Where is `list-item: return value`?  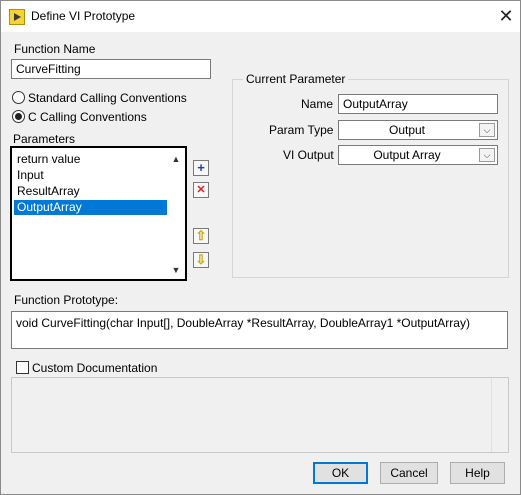 list-item: return value is located at coordinates (90, 159).